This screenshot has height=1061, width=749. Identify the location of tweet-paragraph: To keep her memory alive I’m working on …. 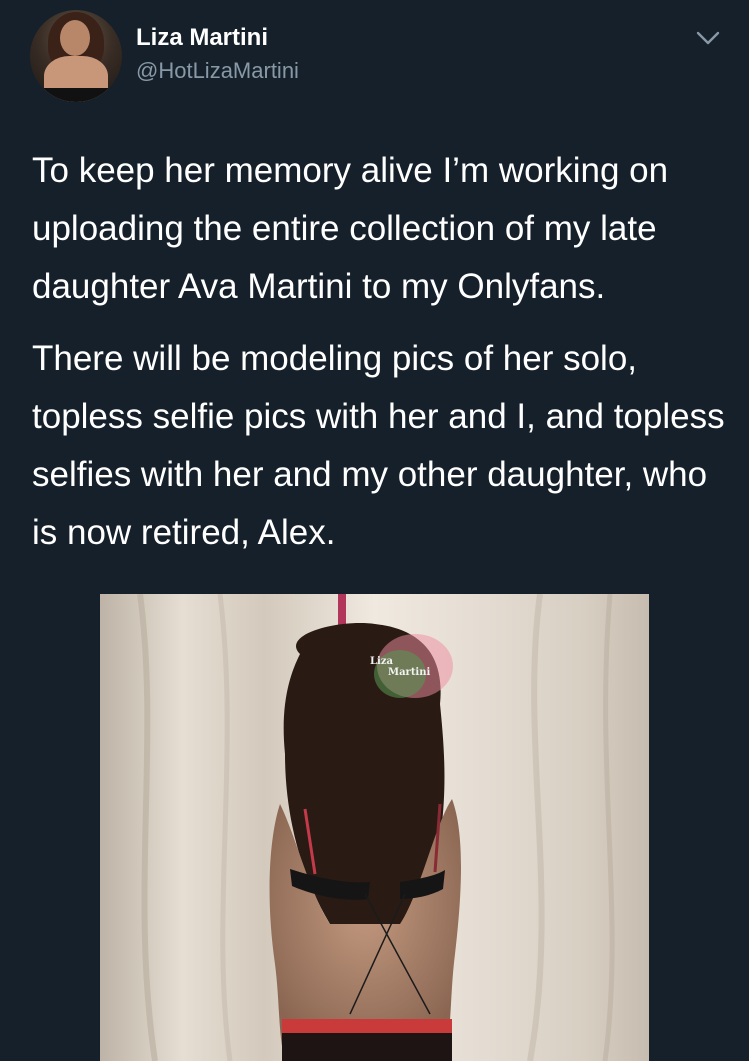
(350, 228).